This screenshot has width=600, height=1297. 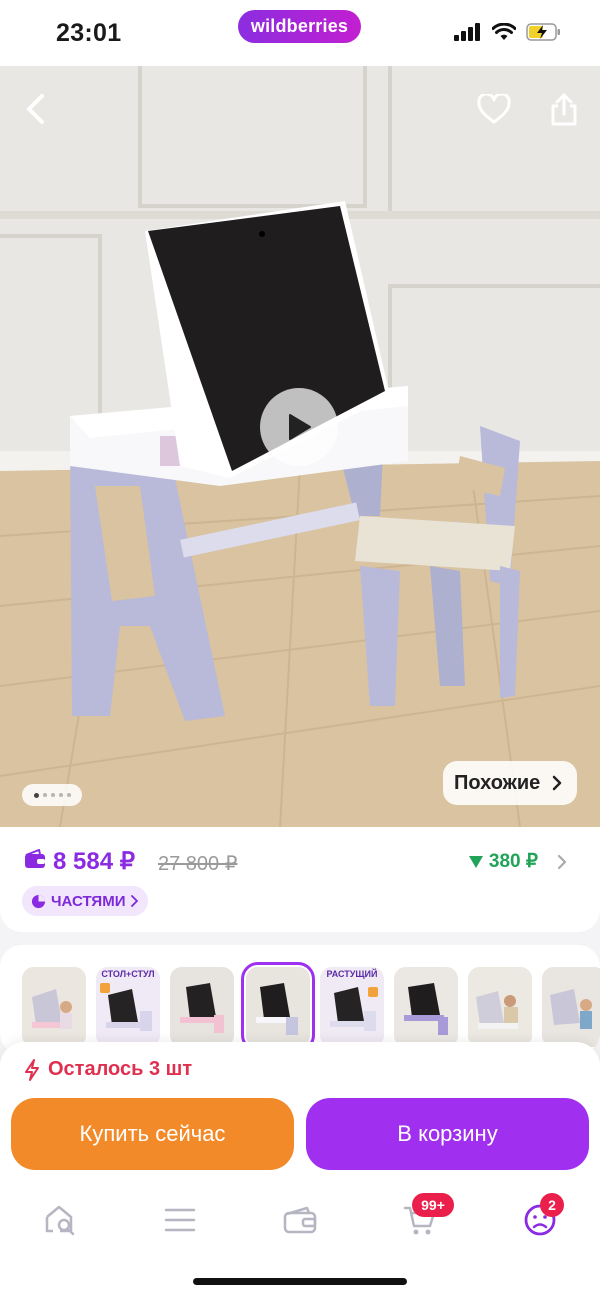 I want to click on menu-icon, so click(x=180, y=1220).